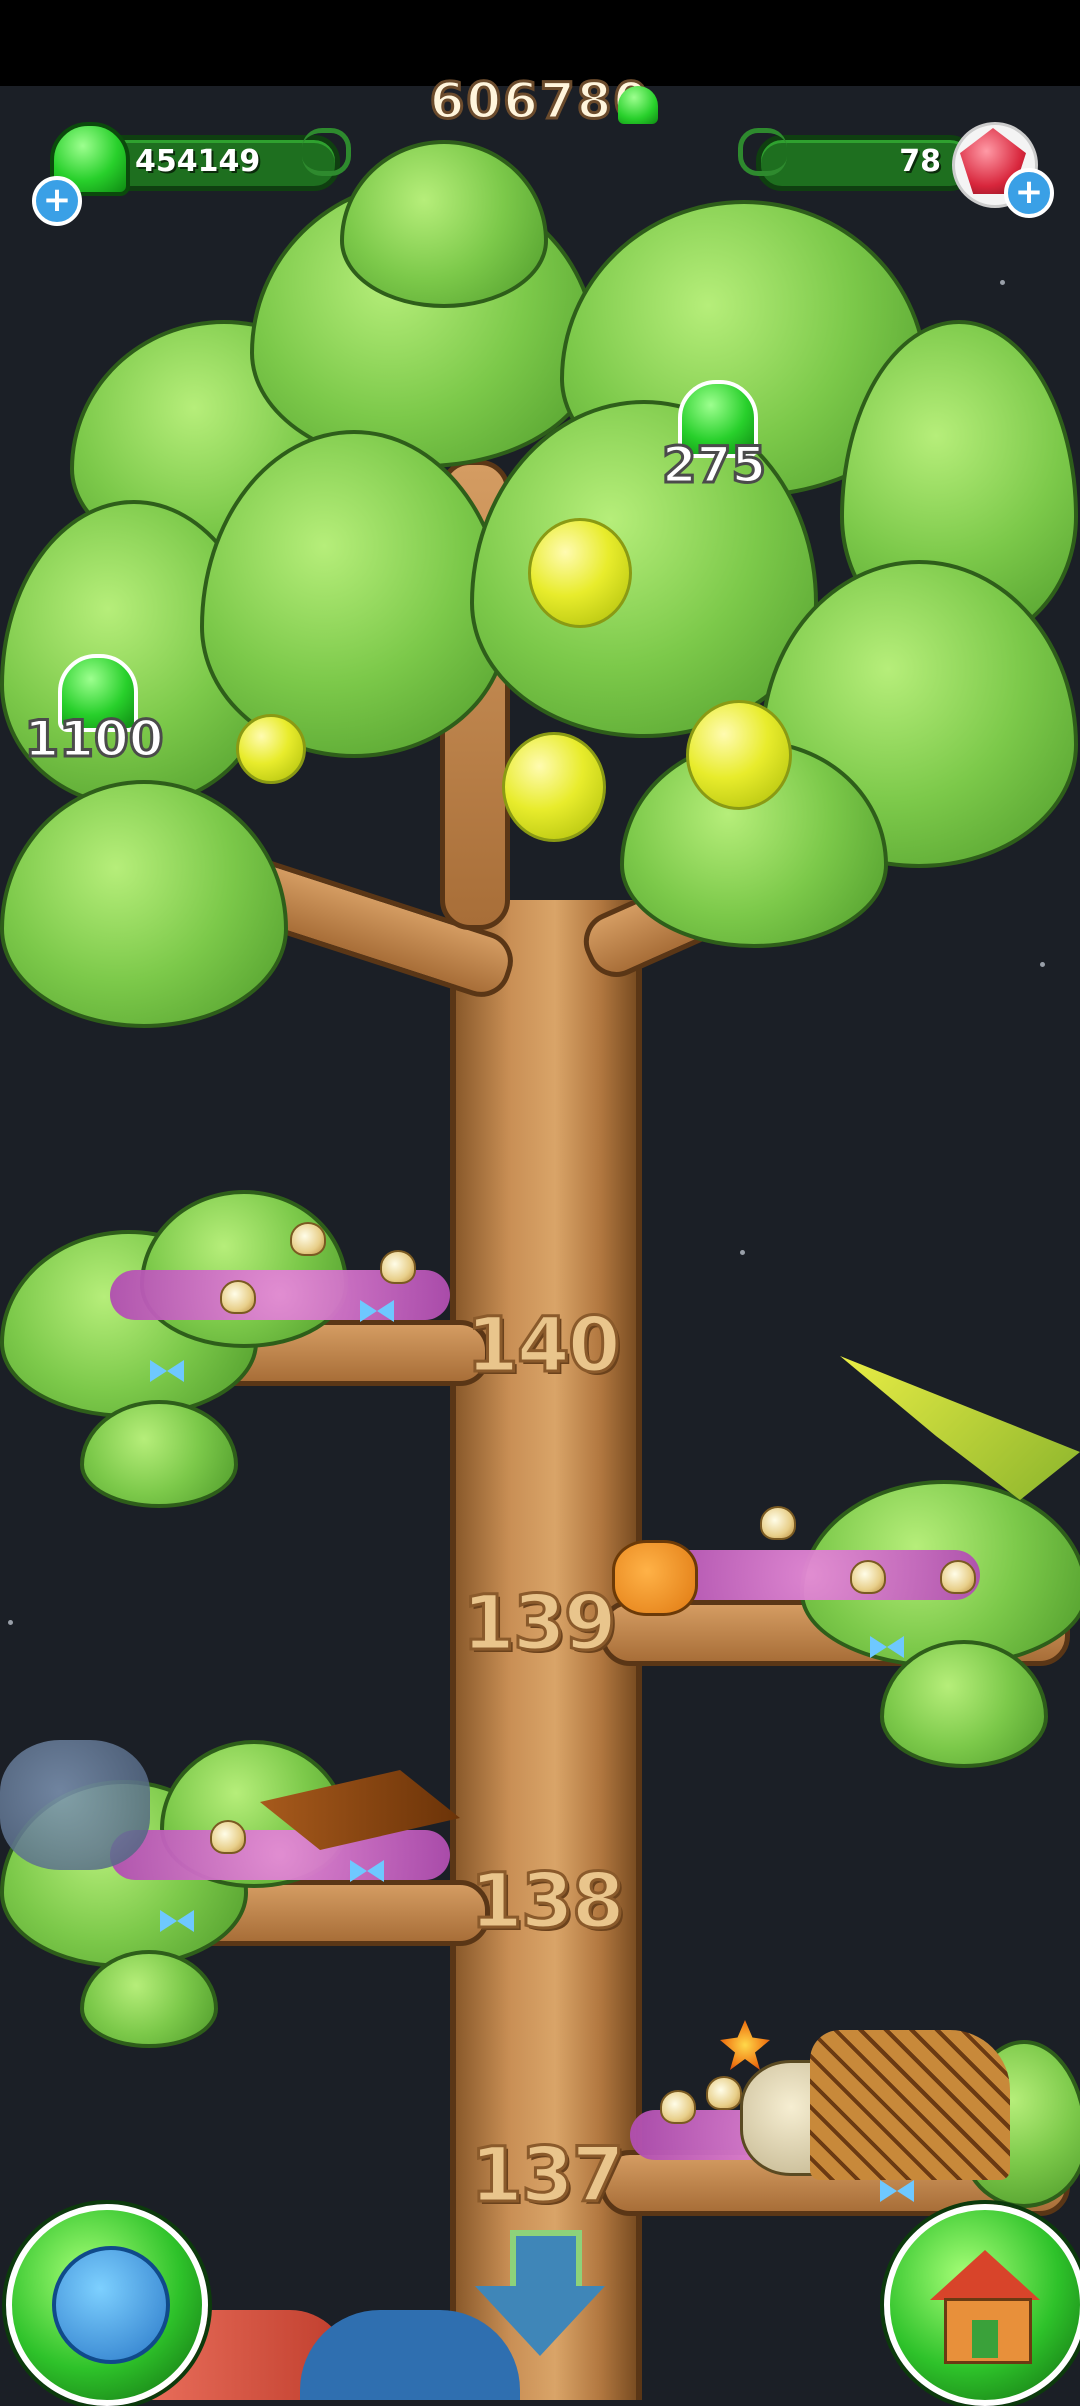 The height and width of the screenshot is (2406, 1080). Describe the element at coordinates (866, 163) in the screenshot. I see `red-currency-bar: 78` at that location.